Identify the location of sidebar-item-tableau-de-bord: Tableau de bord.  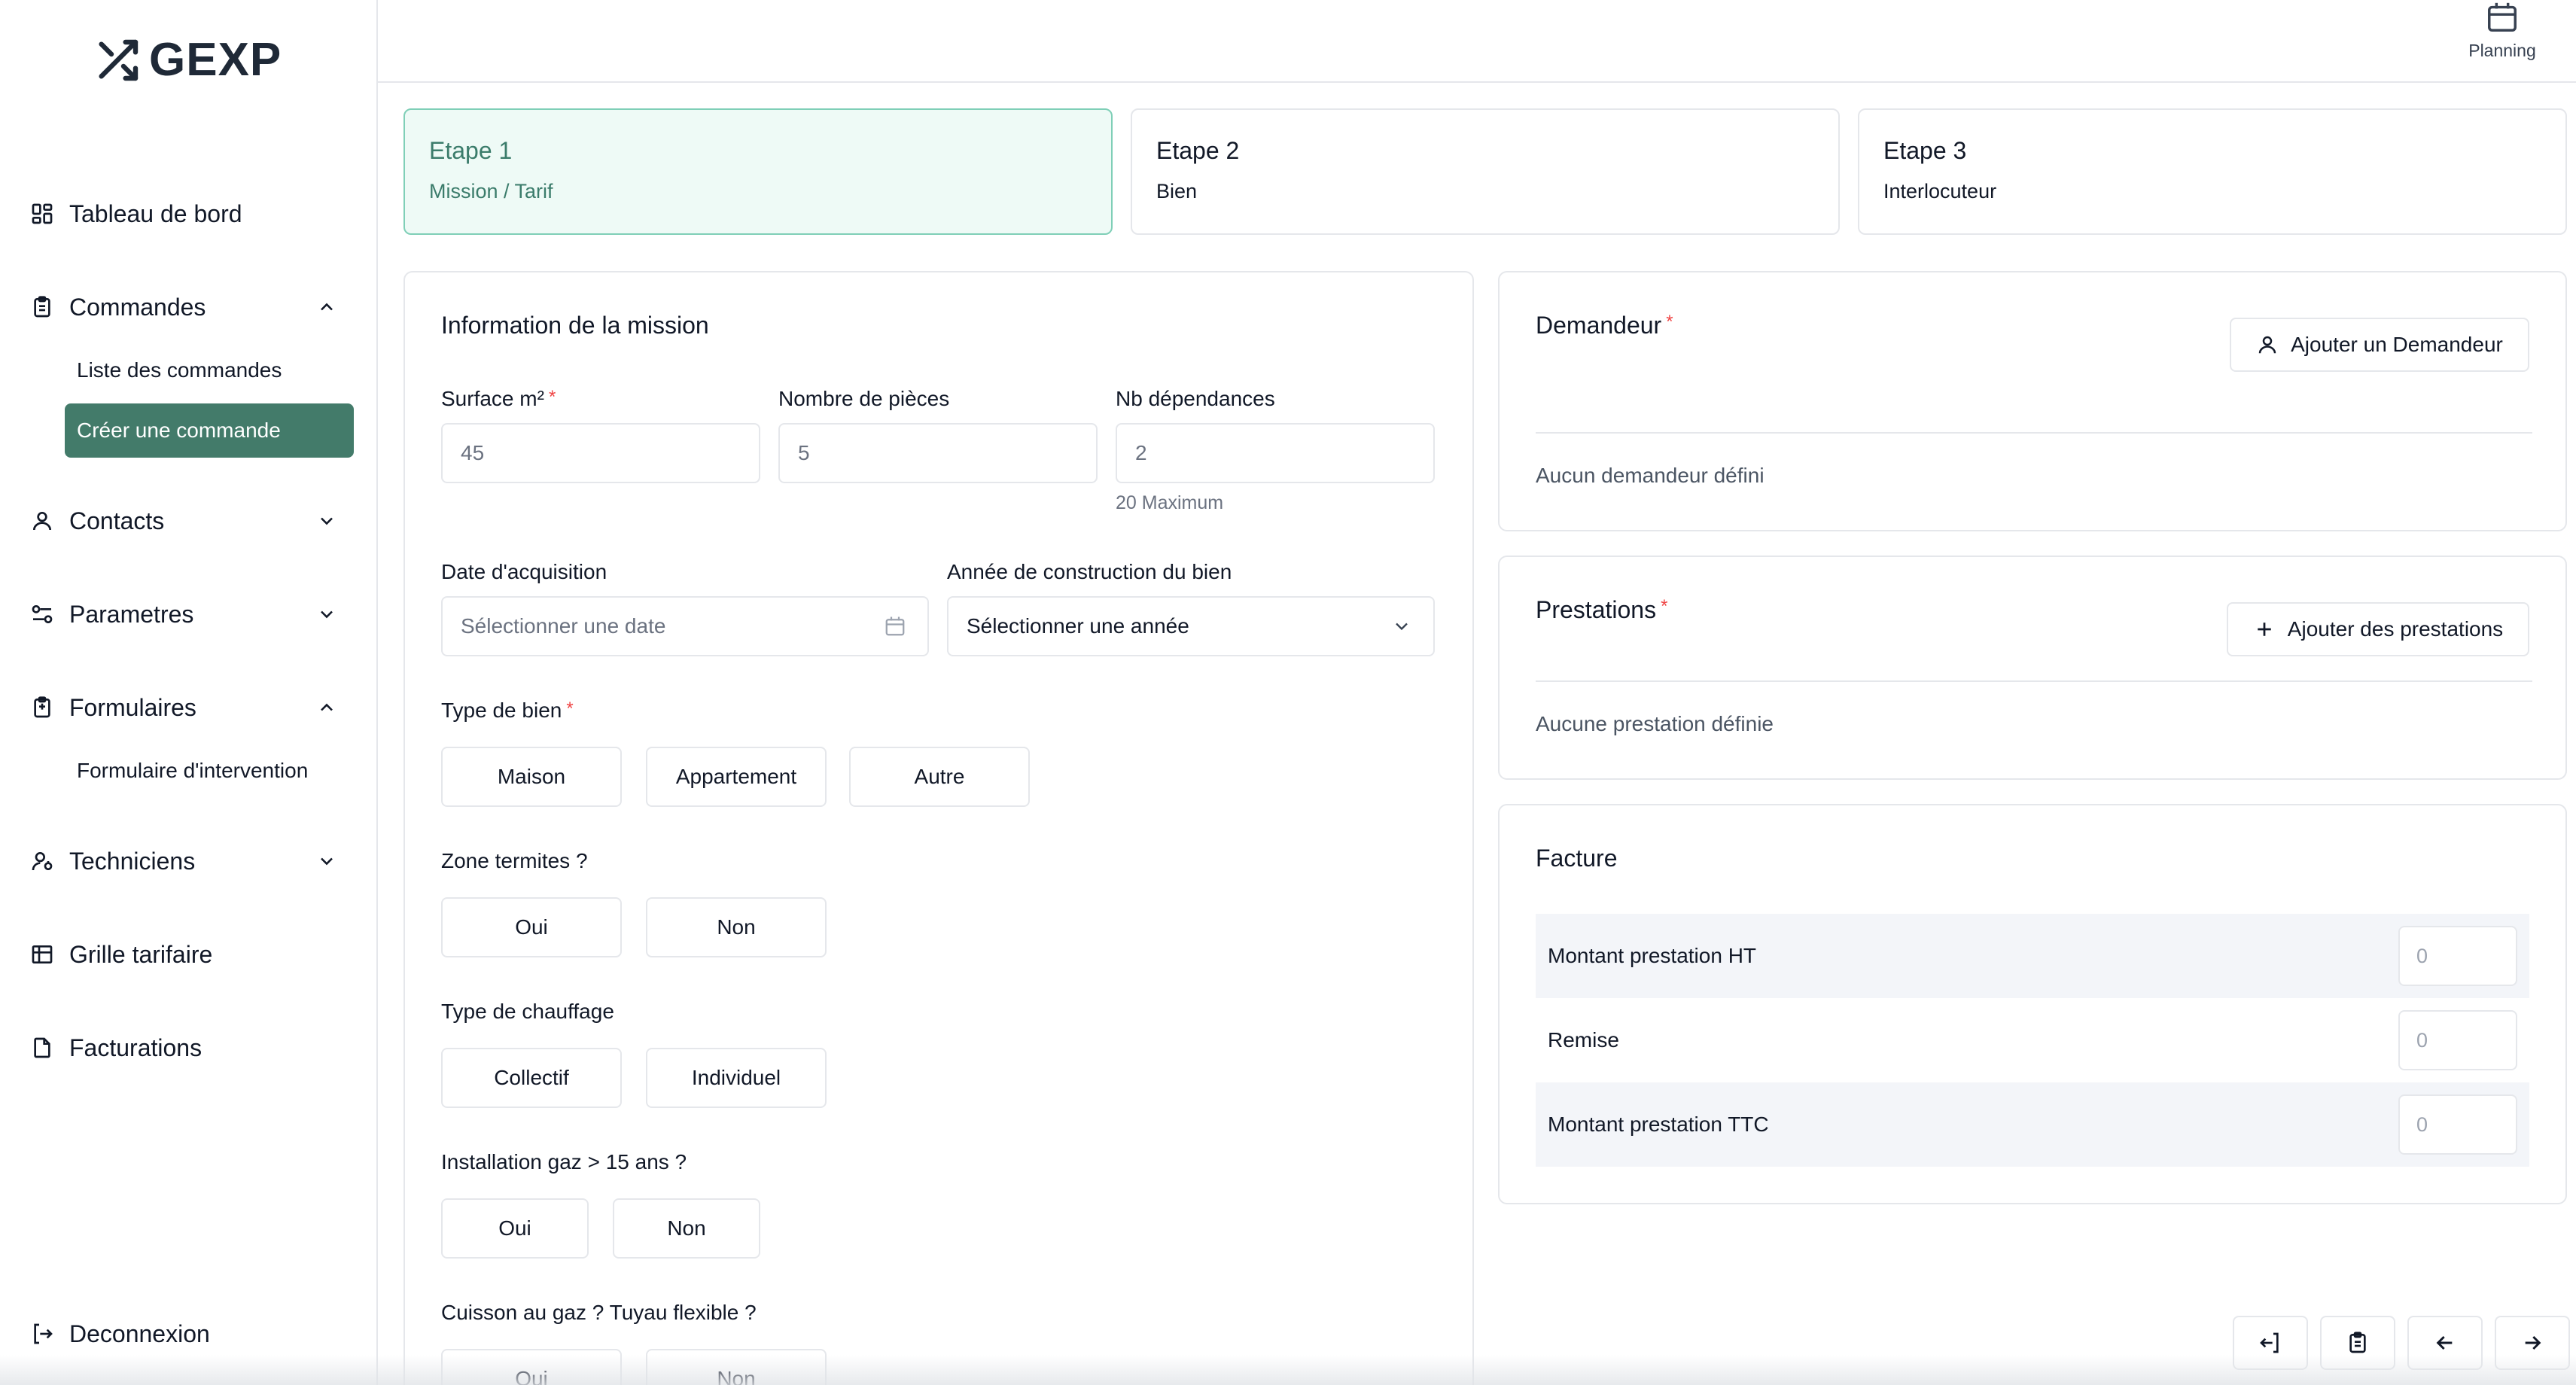
(191, 213).